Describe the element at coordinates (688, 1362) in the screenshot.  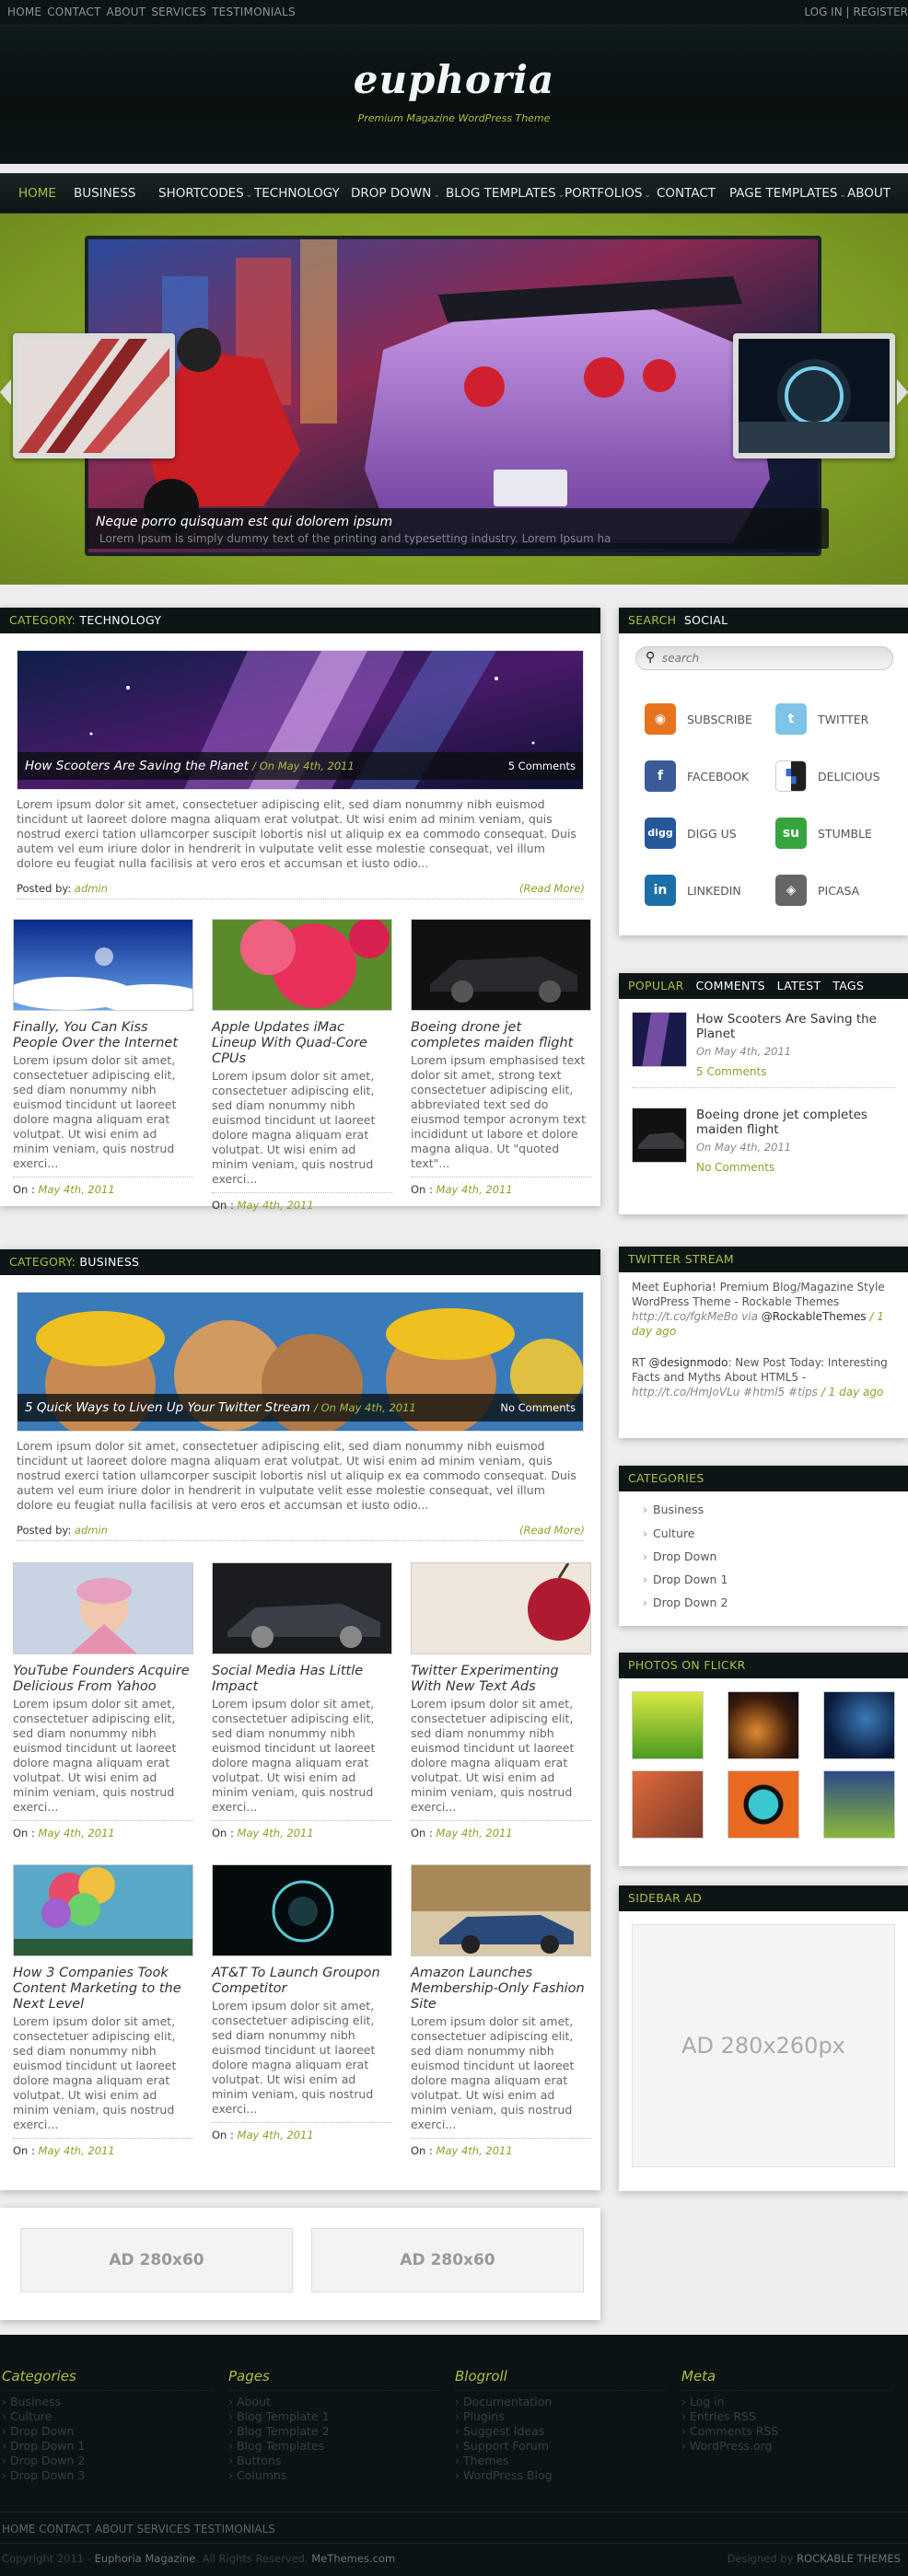
I see `tweet-user: @designmodo` at that location.